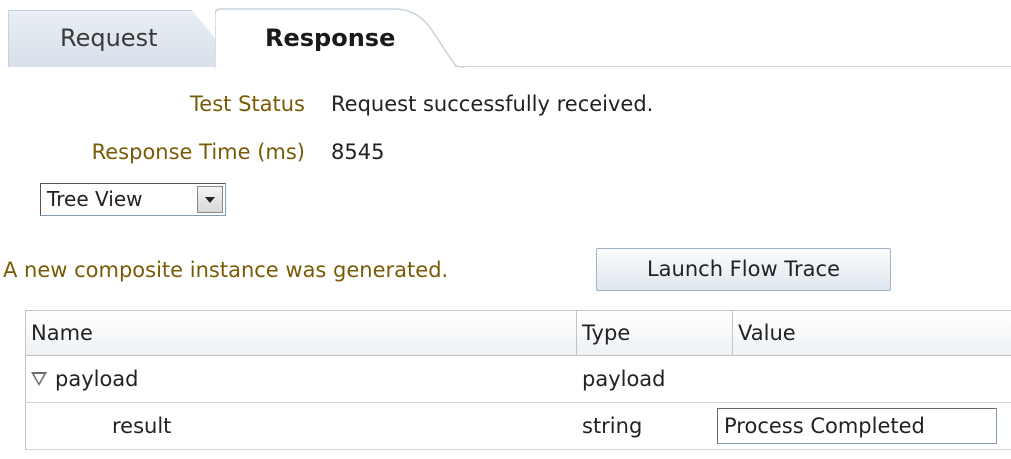 The height and width of the screenshot is (459, 1011). I want to click on tab-request-label: Request, so click(109, 38).